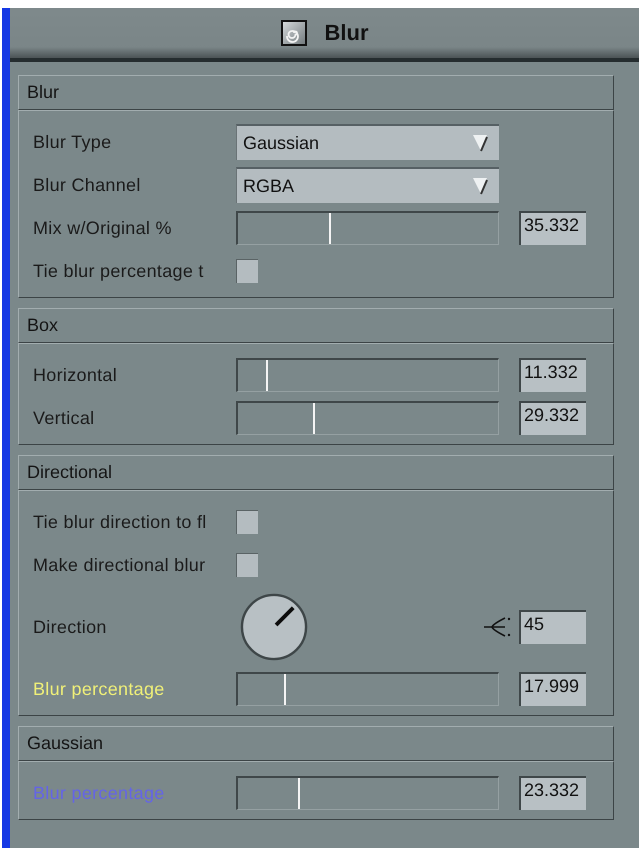  I want to click on row-label: Vertical, so click(64, 418).